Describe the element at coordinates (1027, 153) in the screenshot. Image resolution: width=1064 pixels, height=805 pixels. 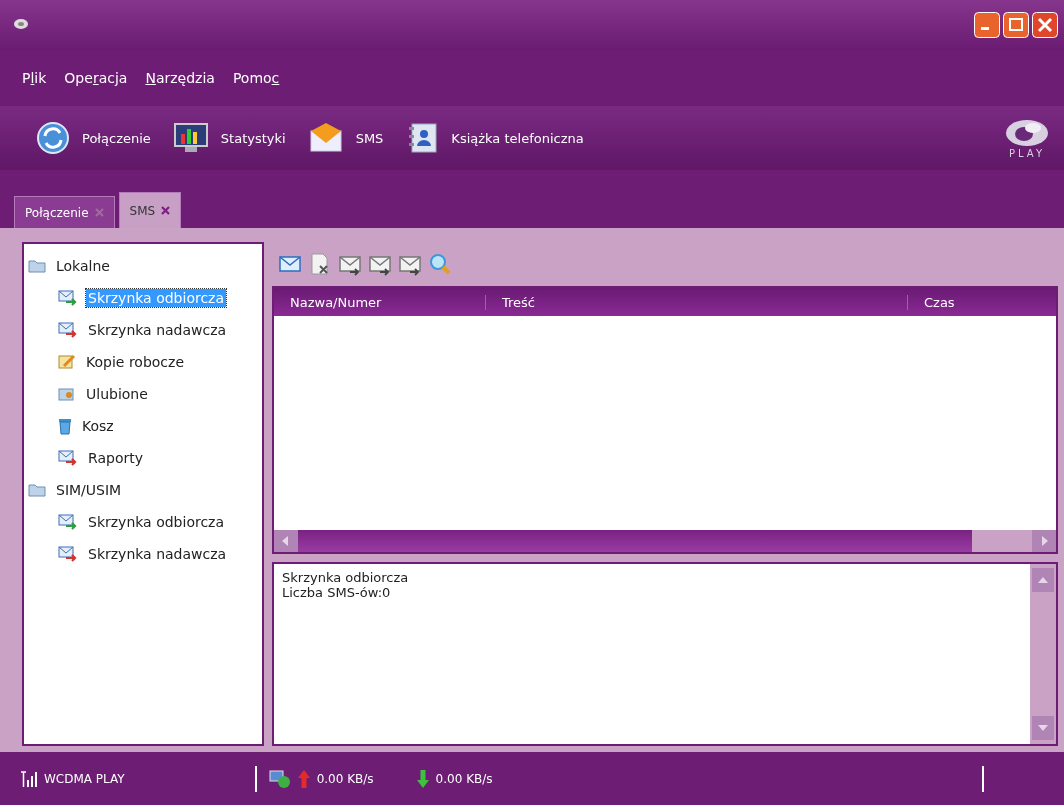
I see `logo-text: PLAY` at that location.